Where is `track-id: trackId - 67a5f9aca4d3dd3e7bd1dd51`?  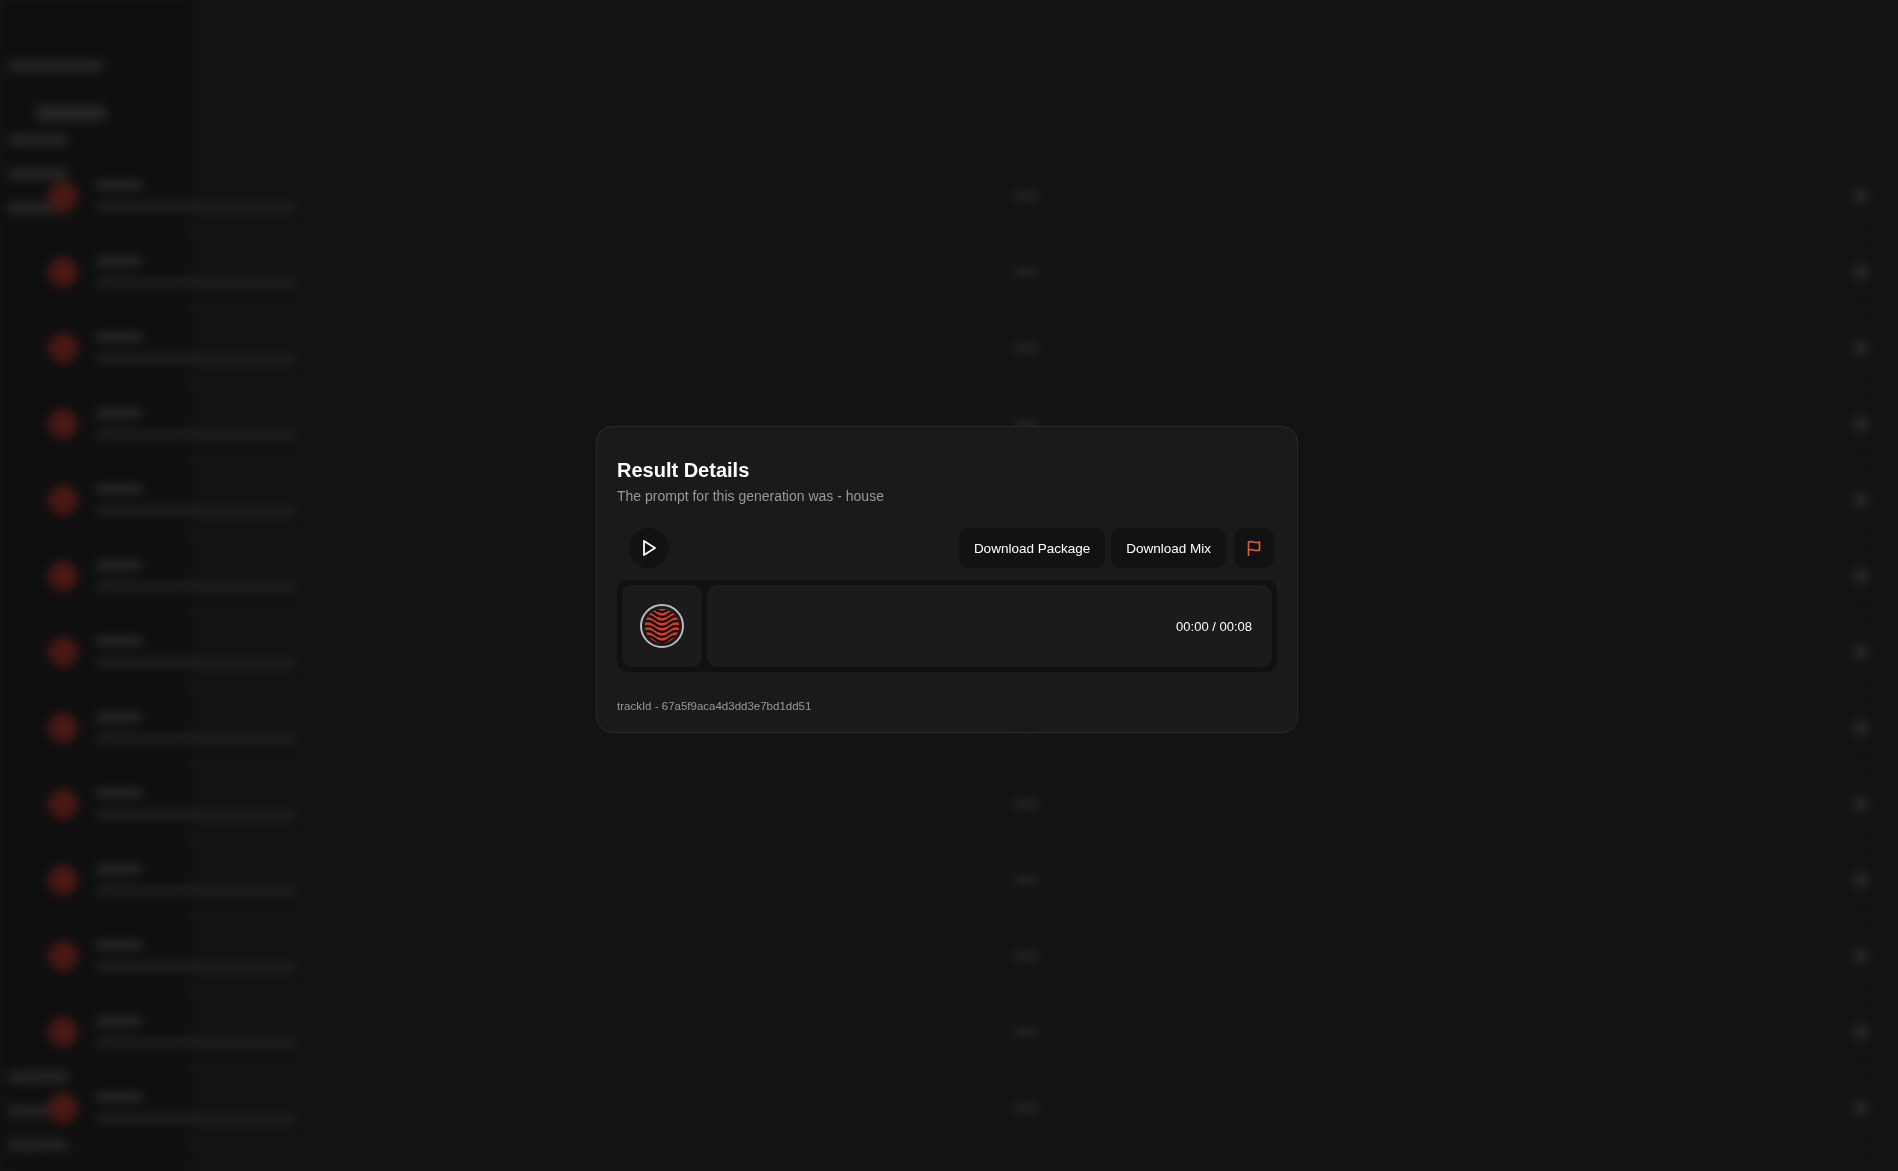 track-id: trackId - 67a5f9aca4d3dd3e7bd1dd51 is located at coordinates (715, 706).